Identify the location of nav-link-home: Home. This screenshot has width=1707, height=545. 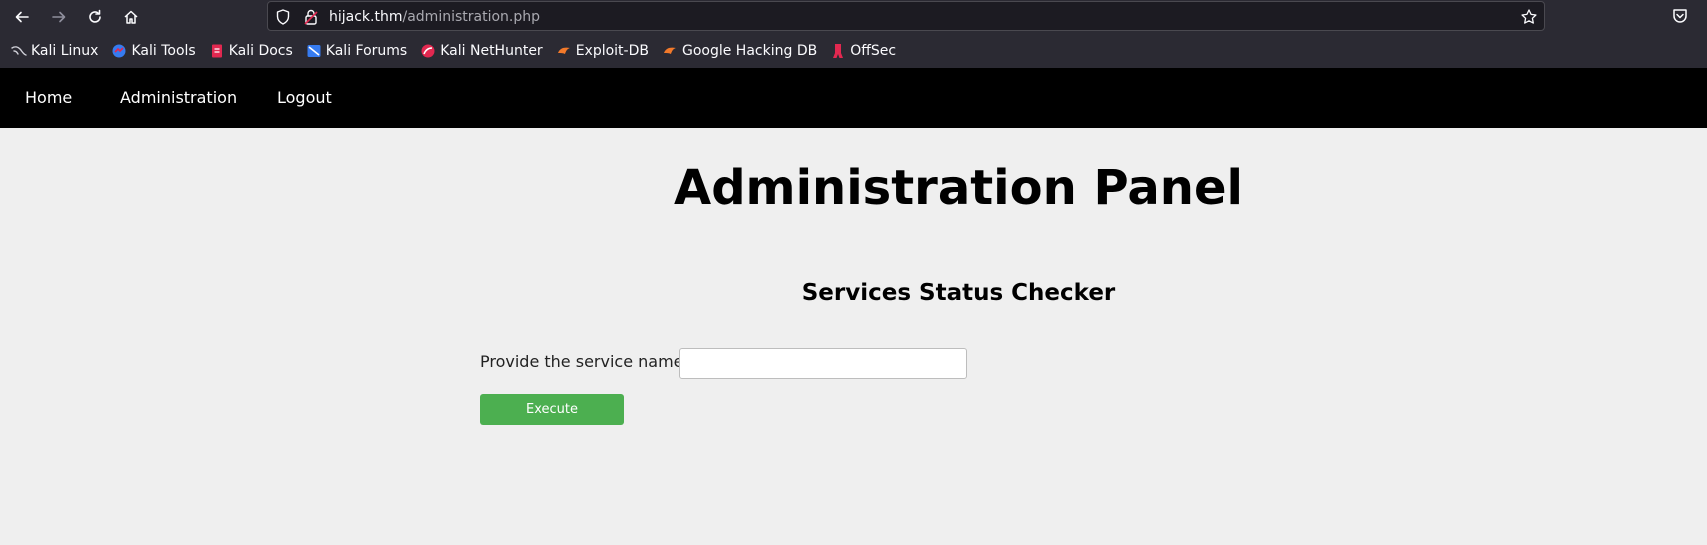
(48, 98).